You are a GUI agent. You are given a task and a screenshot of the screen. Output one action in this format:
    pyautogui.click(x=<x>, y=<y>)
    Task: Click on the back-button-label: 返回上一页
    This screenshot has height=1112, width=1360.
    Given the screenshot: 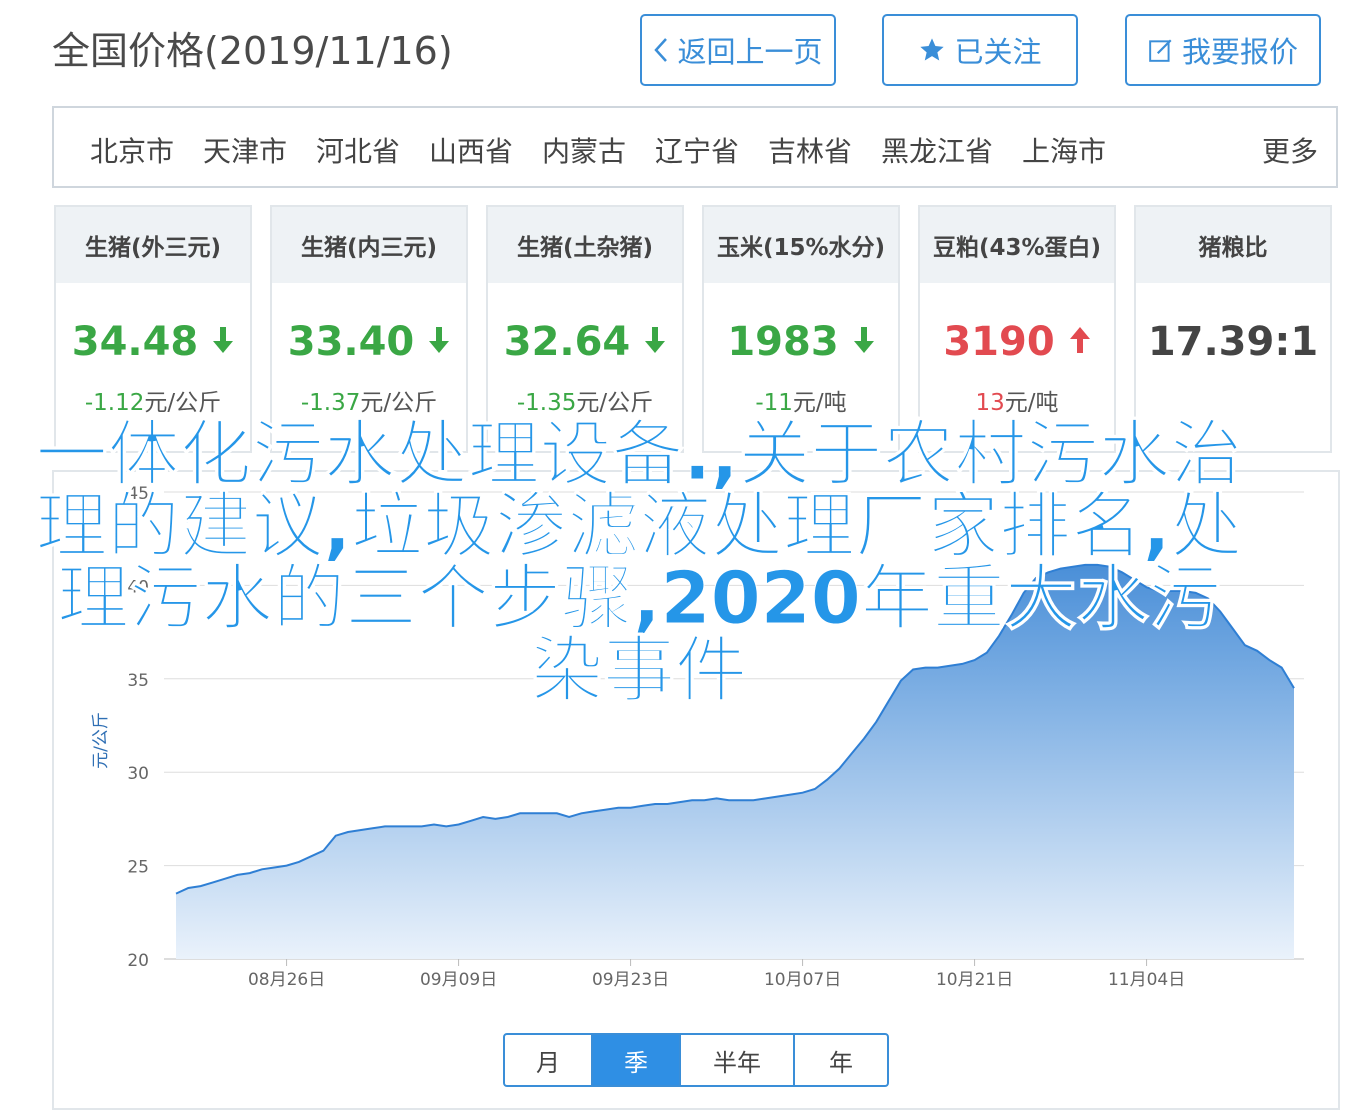 What is the action you would take?
    pyautogui.click(x=750, y=52)
    